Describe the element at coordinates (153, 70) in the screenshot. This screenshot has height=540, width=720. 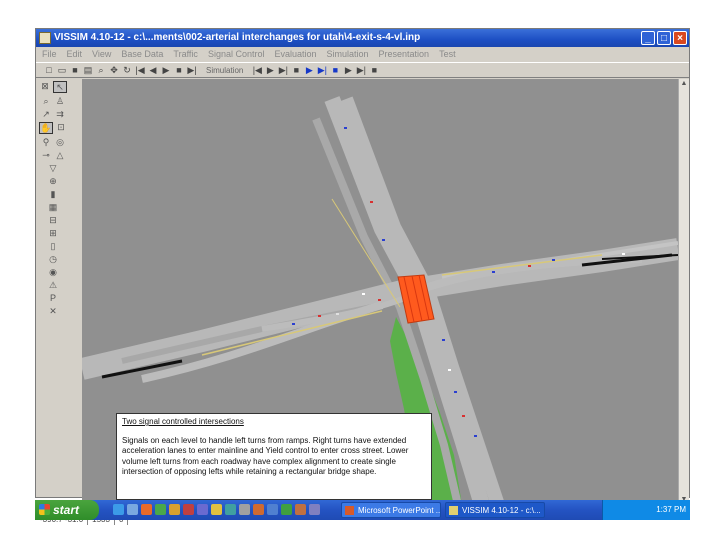
I see `animation-back-icon: ◀` at that location.